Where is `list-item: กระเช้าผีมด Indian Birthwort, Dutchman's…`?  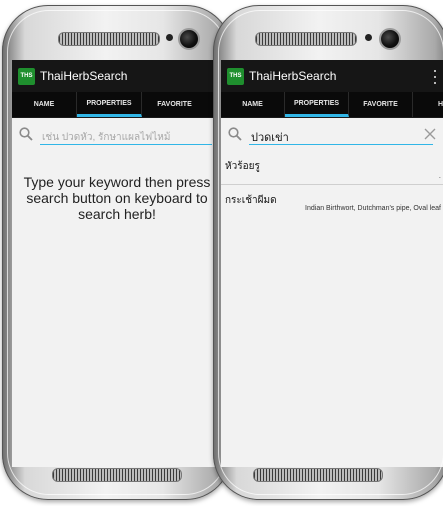
list-item: กระเช้าผีมด Indian Birthwort, Dutchman's… is located at coordinates (332, 205).